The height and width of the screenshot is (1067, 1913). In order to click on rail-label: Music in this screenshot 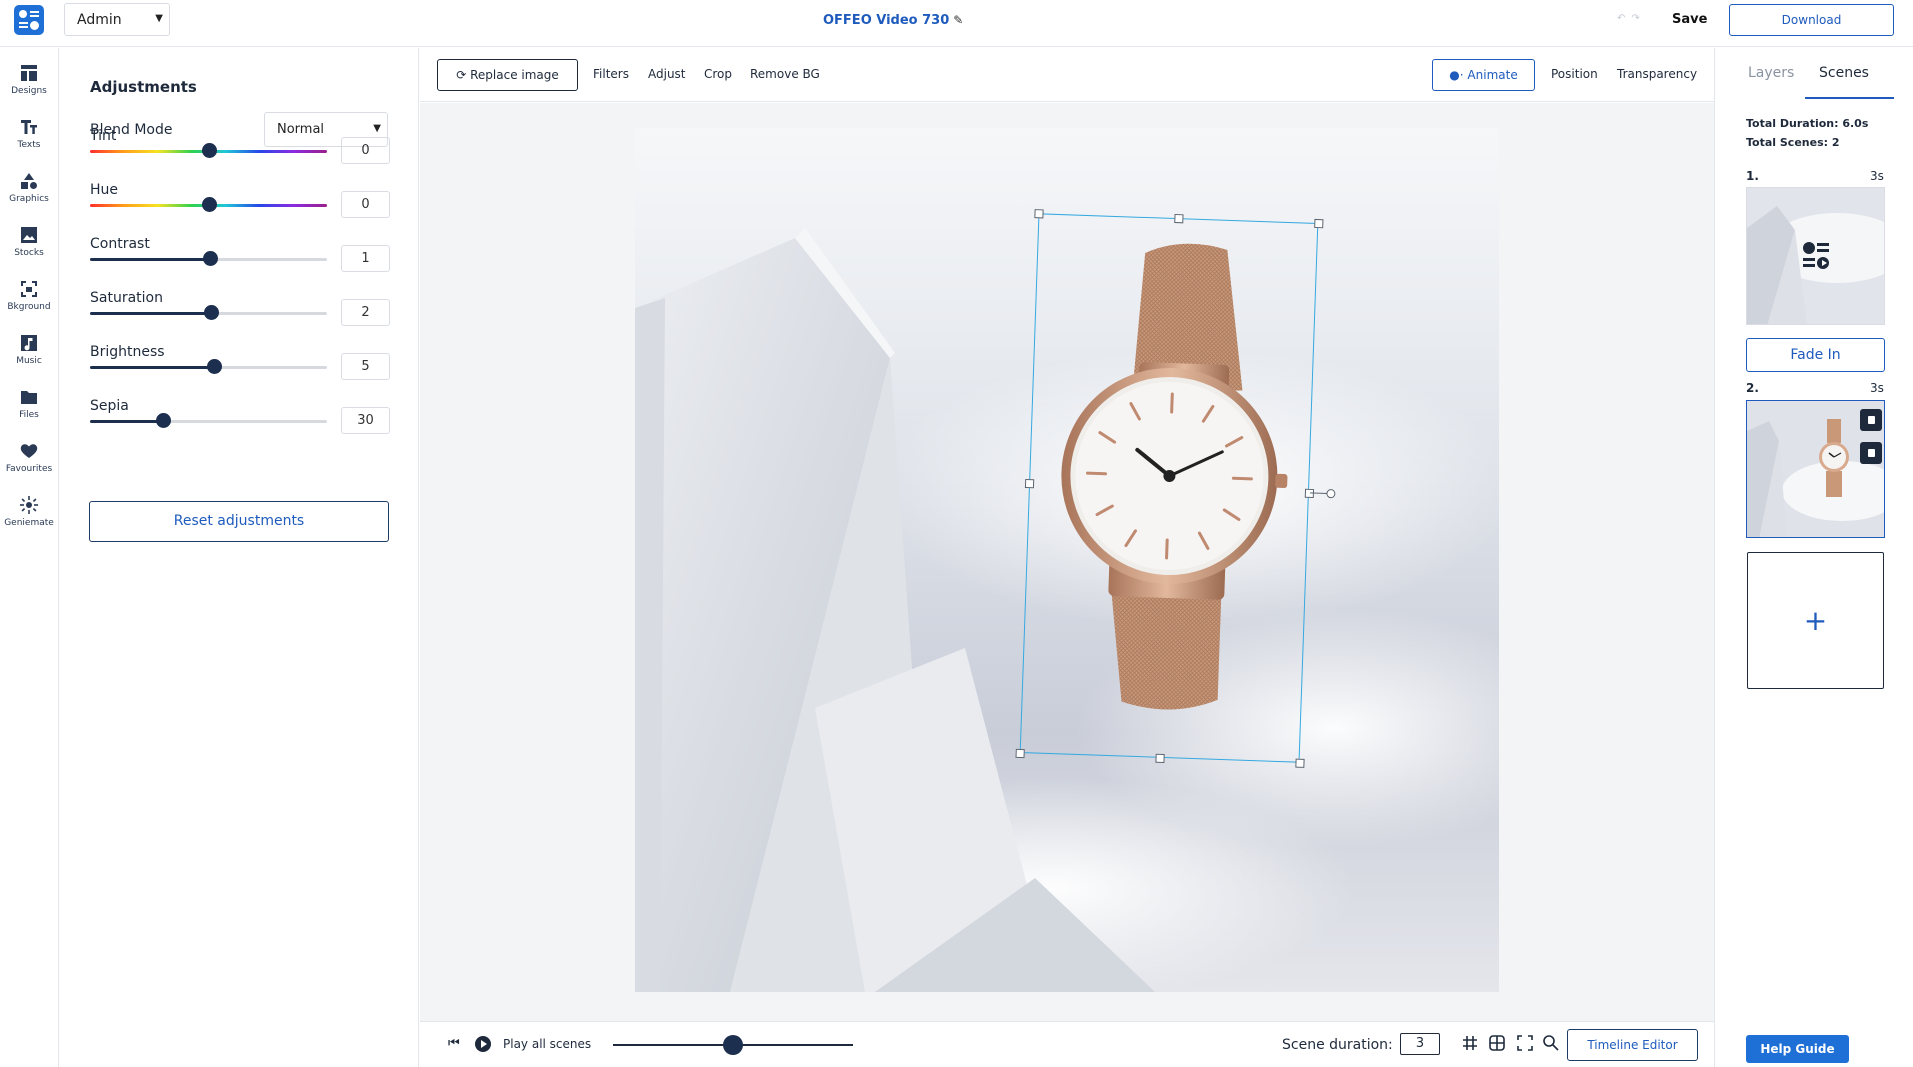, I will do `click(29, 361)`.